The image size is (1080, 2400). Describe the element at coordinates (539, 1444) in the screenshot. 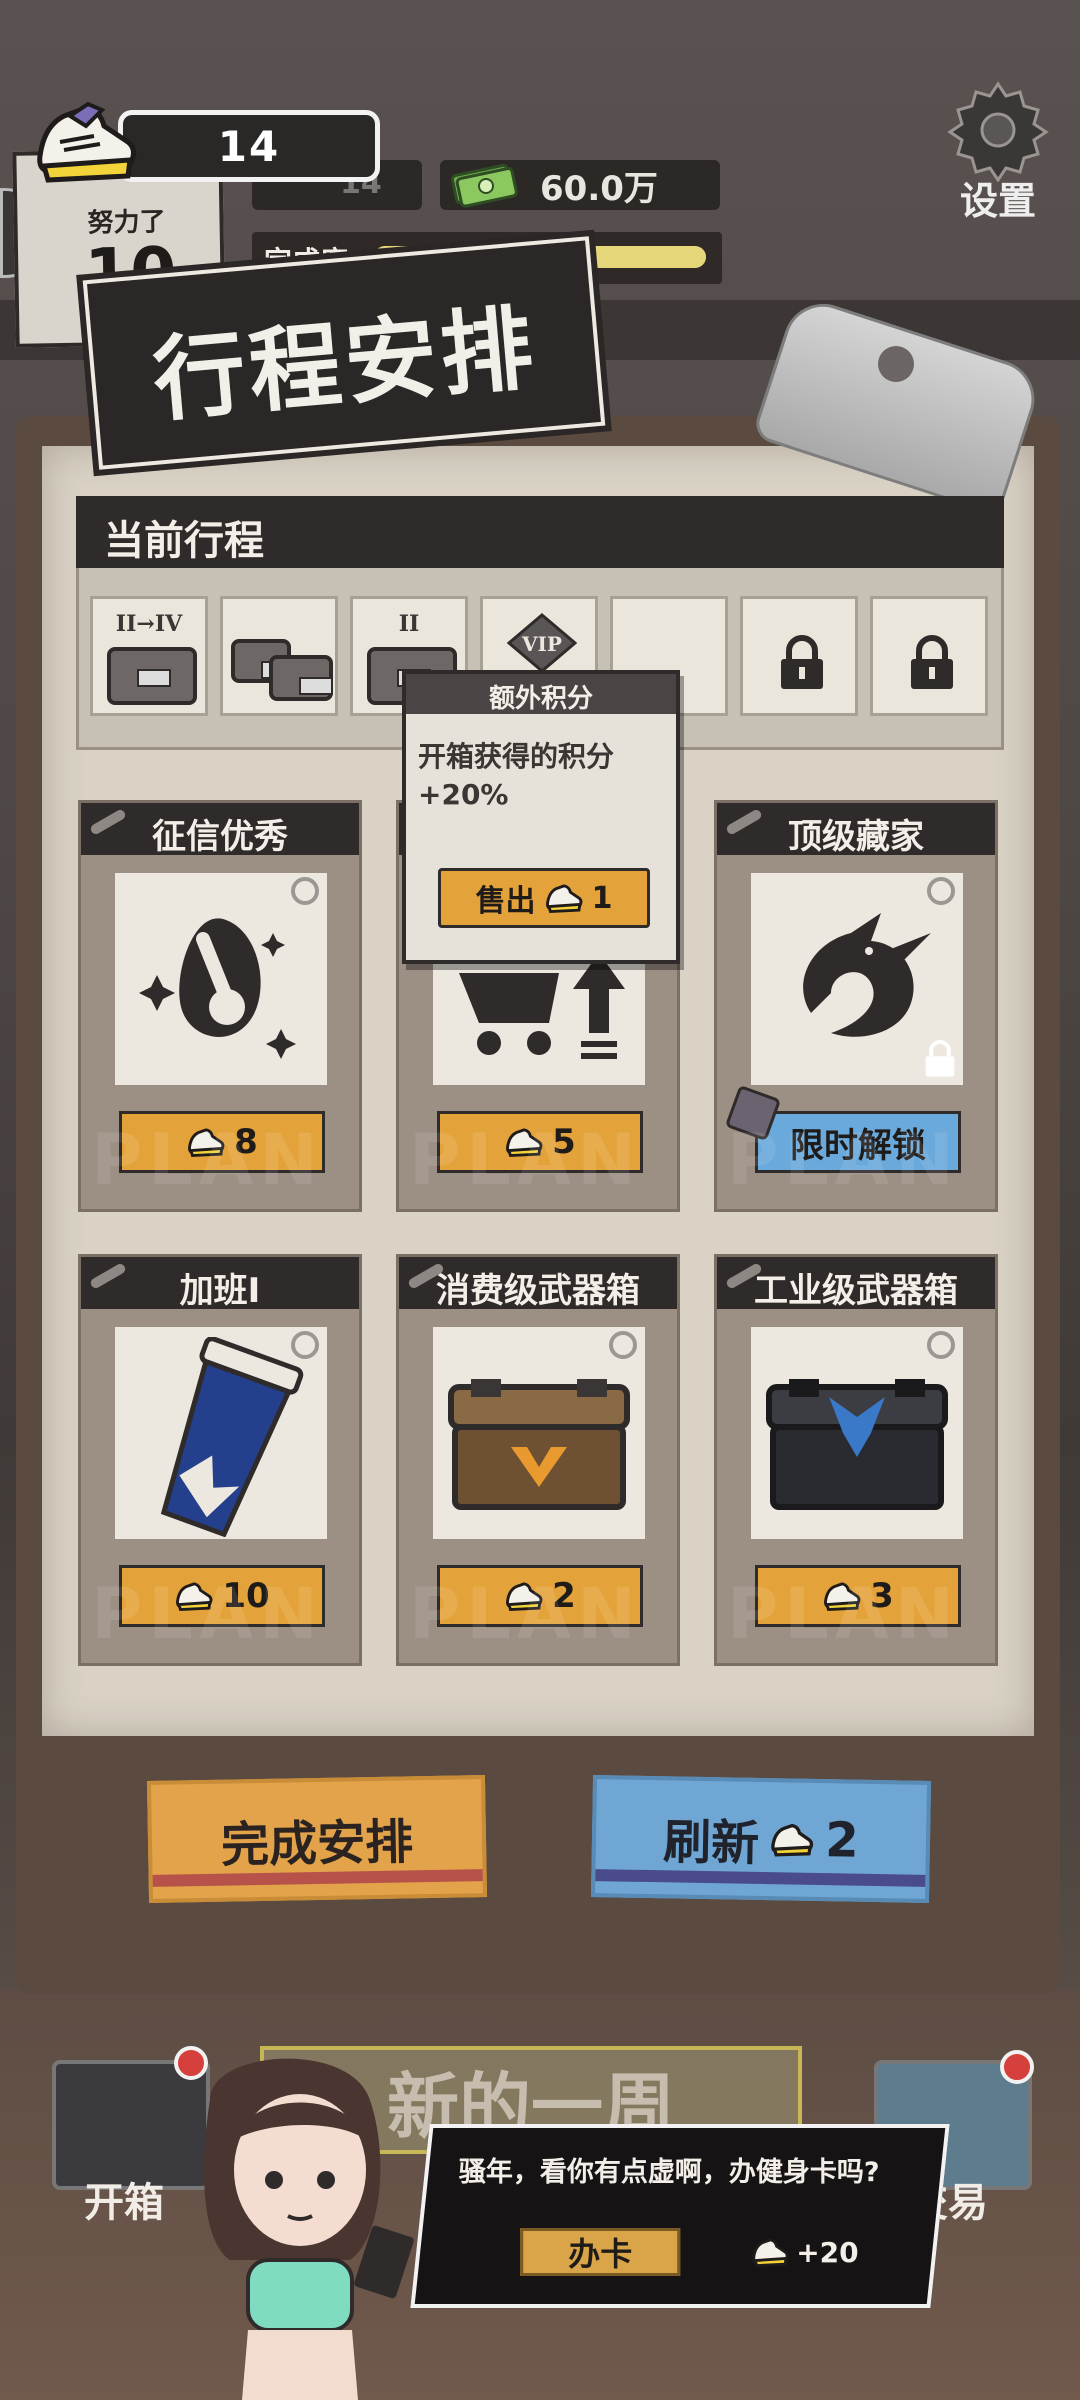

I see `wooden-crate-icon` at that location.